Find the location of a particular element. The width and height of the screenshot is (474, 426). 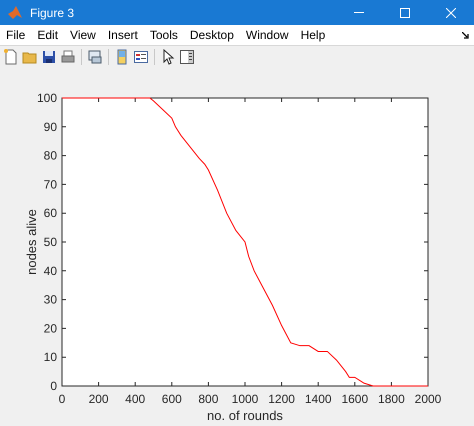

x-tick-label: 400 is located at coordinates (135, 399).